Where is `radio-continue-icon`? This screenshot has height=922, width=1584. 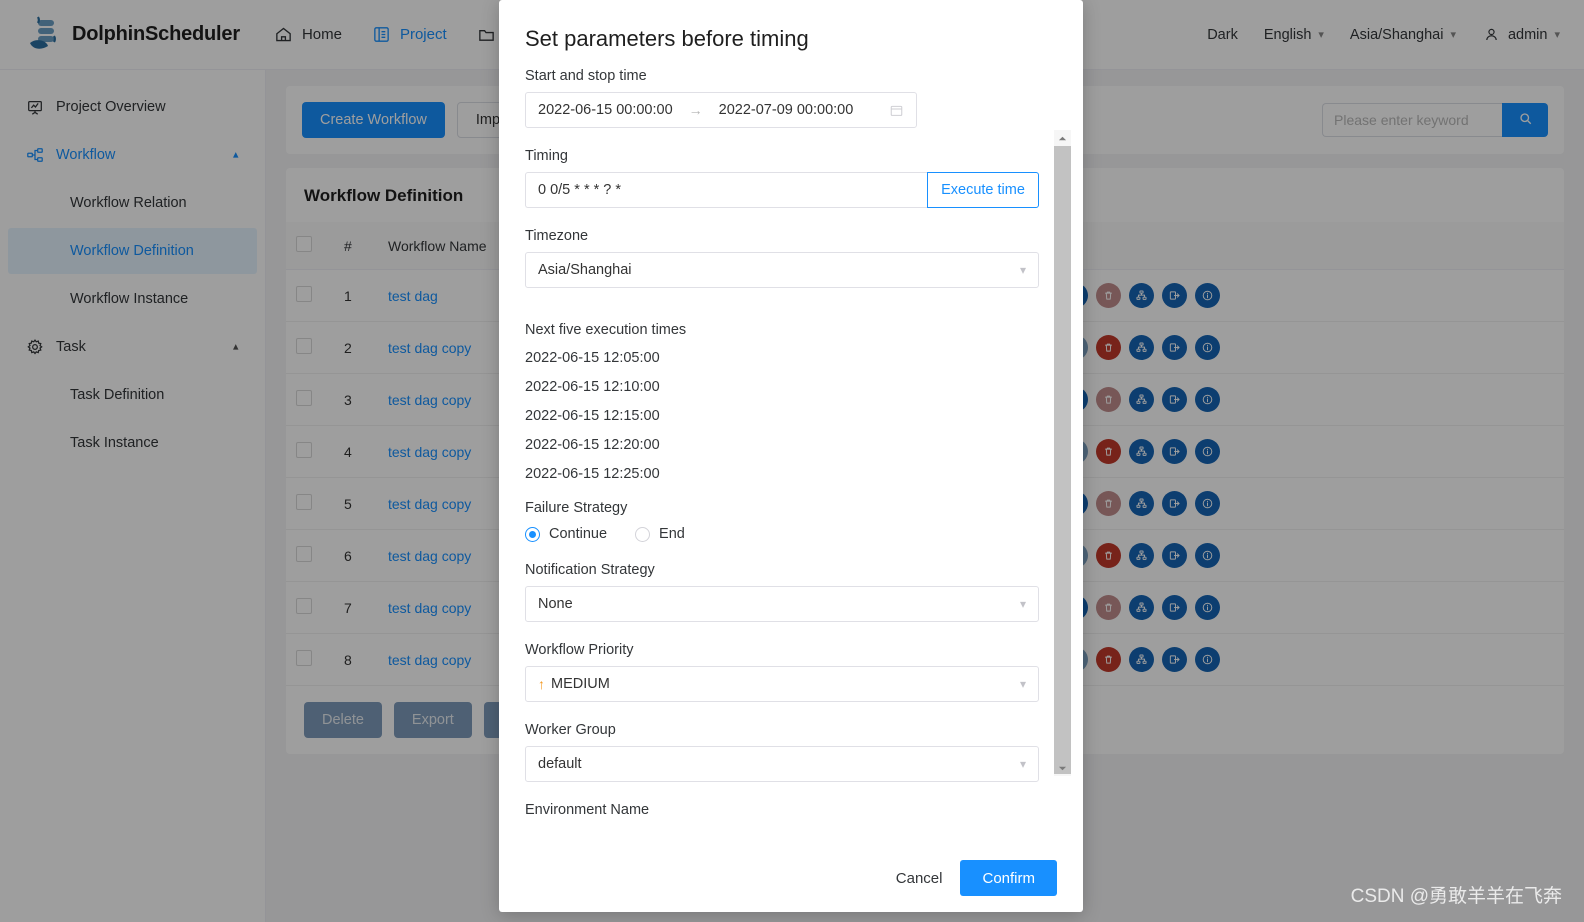 radio-continue-icon is located at coordinates (532, 534).